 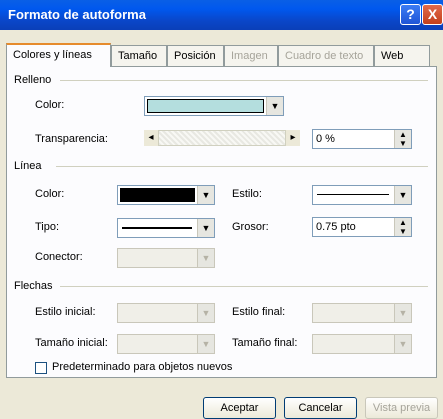 I want to click on window-title: Formato de autoforma, so click(x=77, y=14).